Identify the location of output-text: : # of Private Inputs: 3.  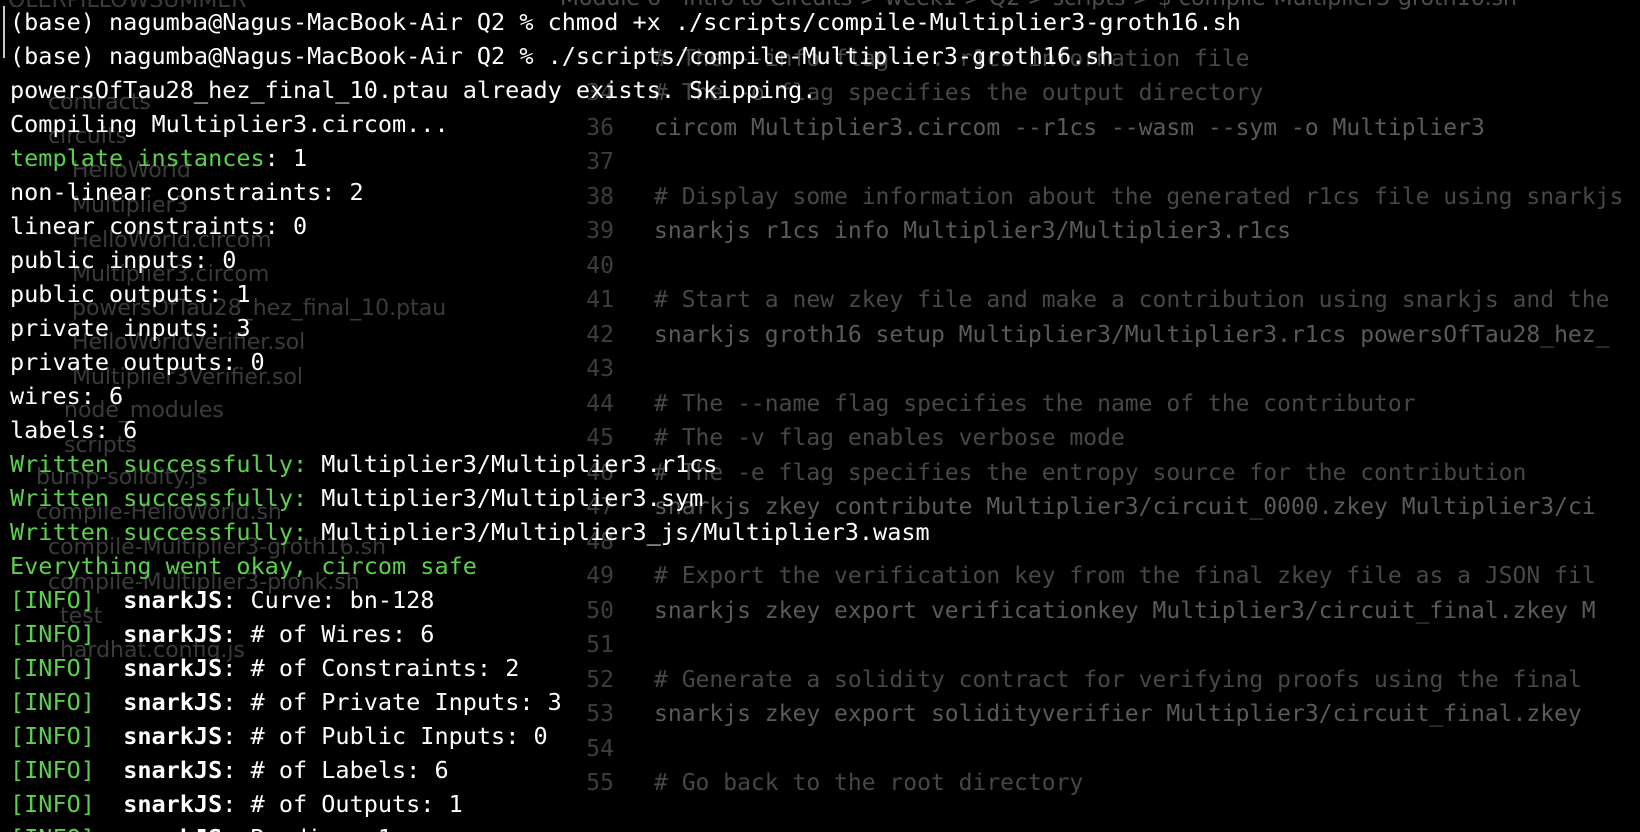
(392, 702).